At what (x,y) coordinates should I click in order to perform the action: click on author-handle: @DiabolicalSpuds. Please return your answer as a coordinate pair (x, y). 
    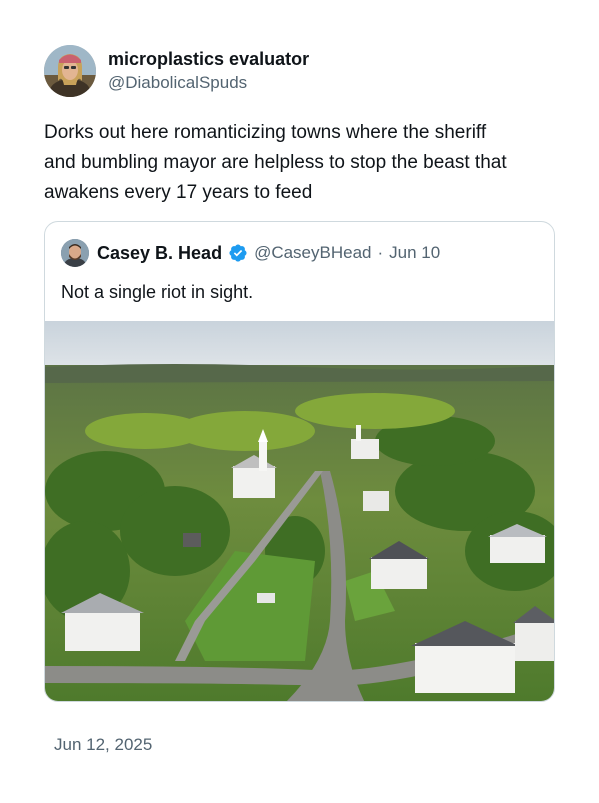
    Looking at the image, I should click on (208, 83).